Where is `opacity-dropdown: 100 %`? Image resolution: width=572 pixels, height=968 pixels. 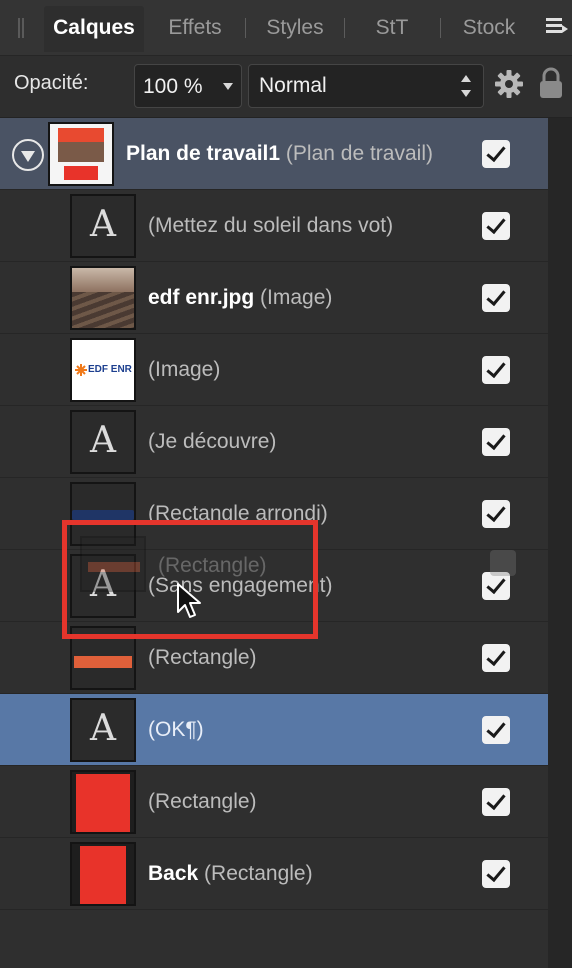
opacity-dropdown: 100 % is located at coordinates (188, 86).